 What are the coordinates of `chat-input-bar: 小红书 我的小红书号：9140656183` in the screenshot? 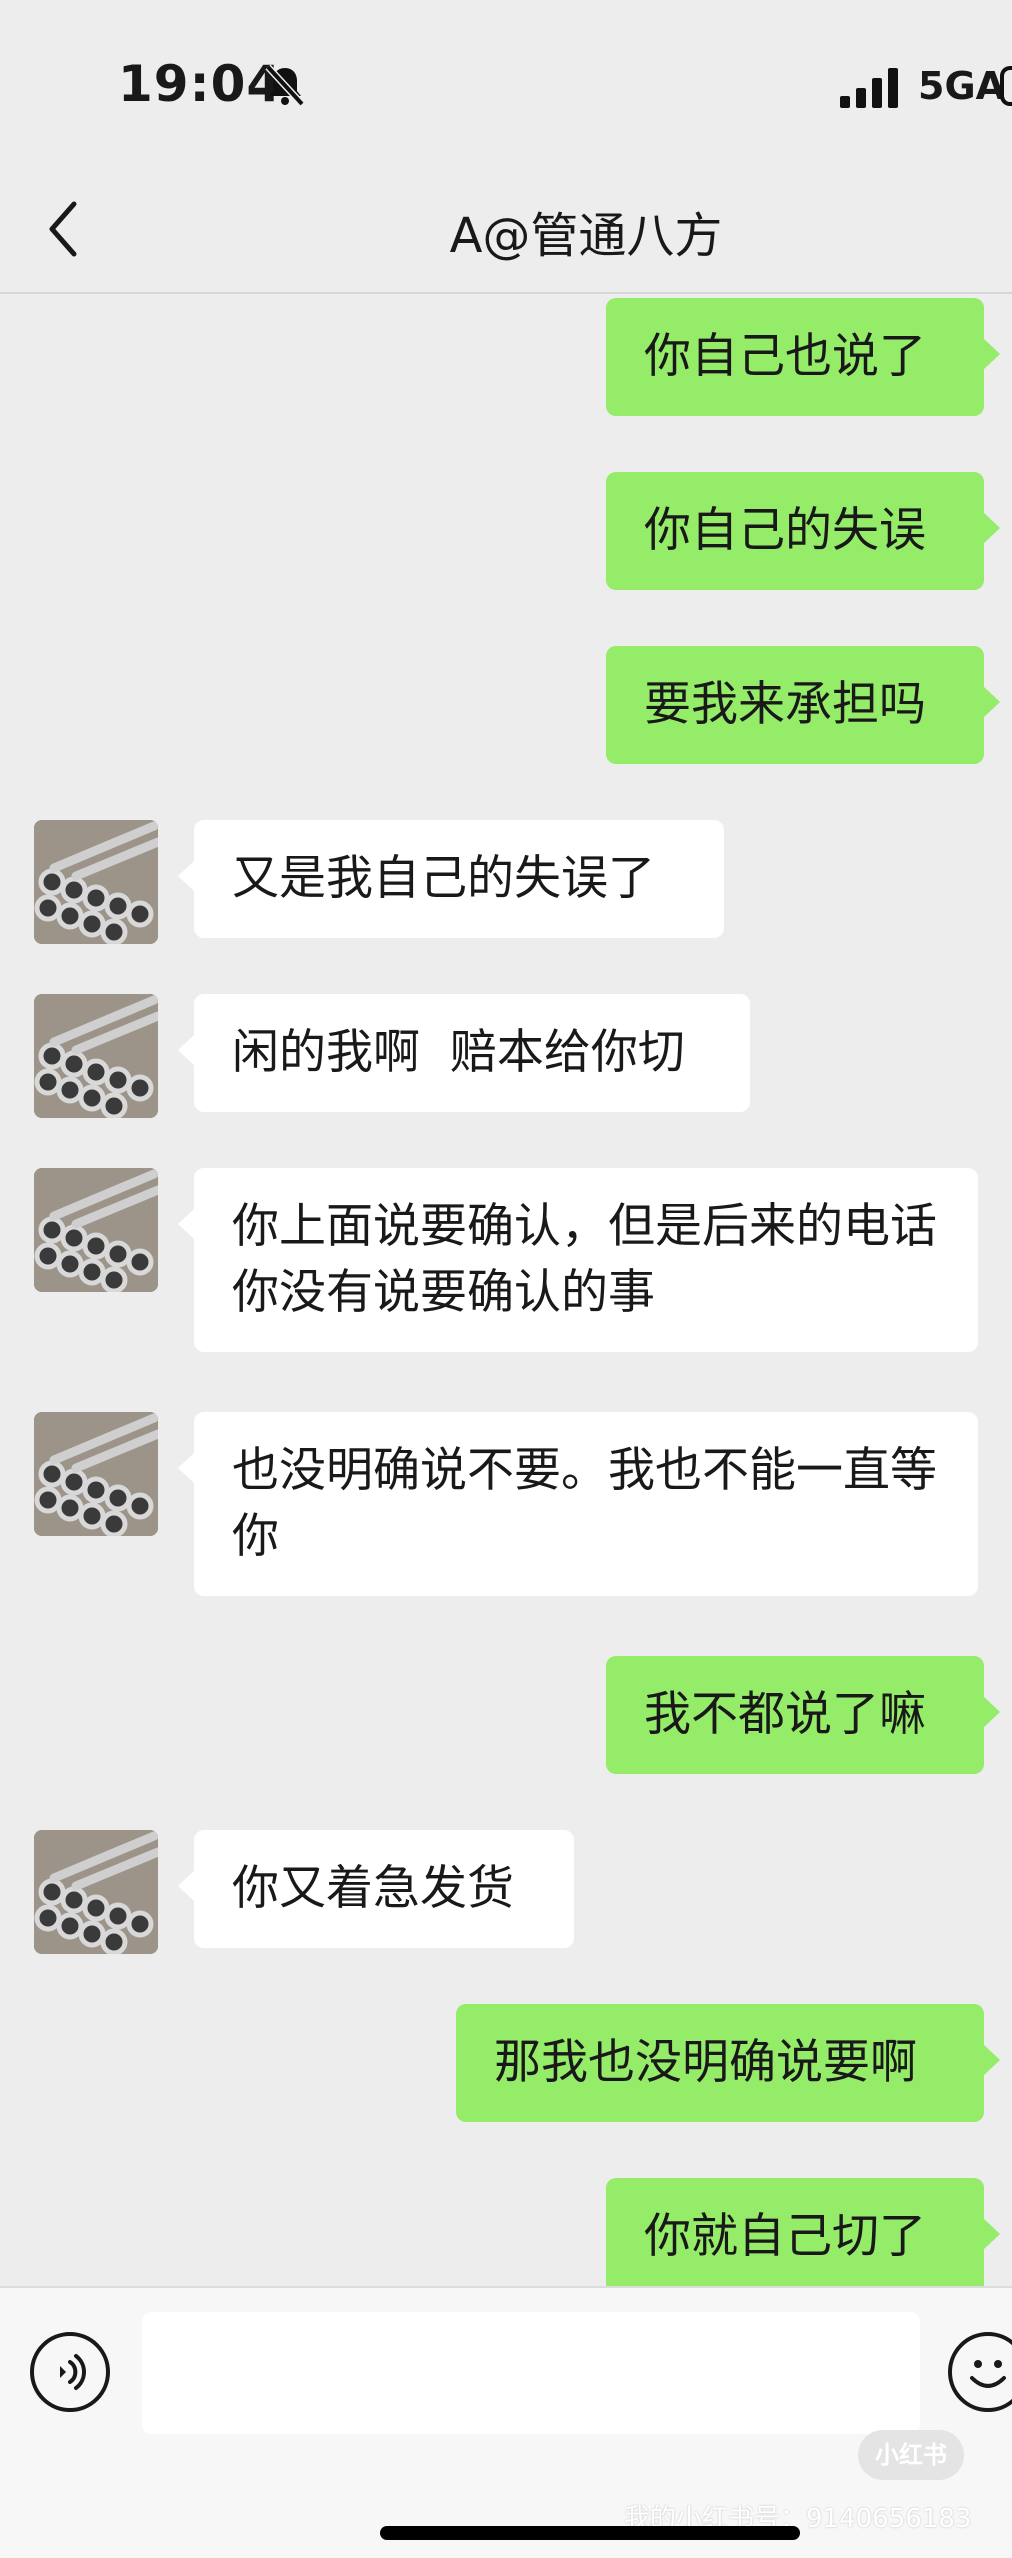 It's located at (506, 2422).